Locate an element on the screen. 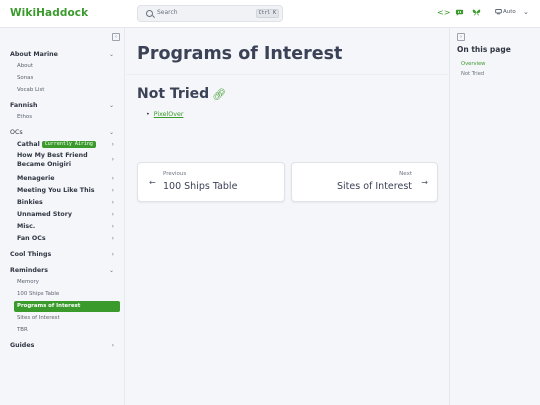  arrow-right-icon: → is located at coordinates (424, 182).